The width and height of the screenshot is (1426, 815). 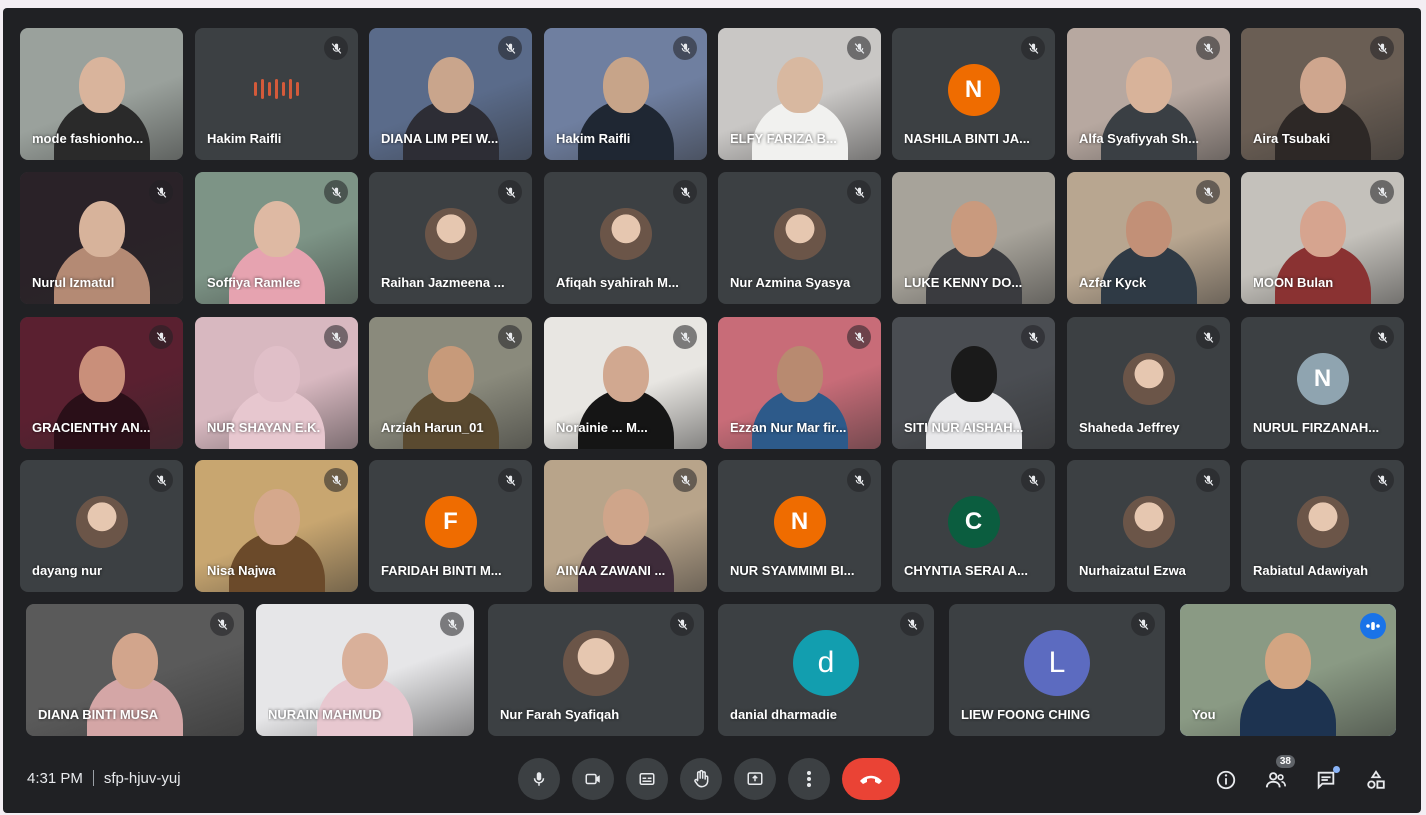 What do you see at coordinates (450, 522) in the screenshot?
I see `initial-avatar: F` at bounding box center [450, 522].